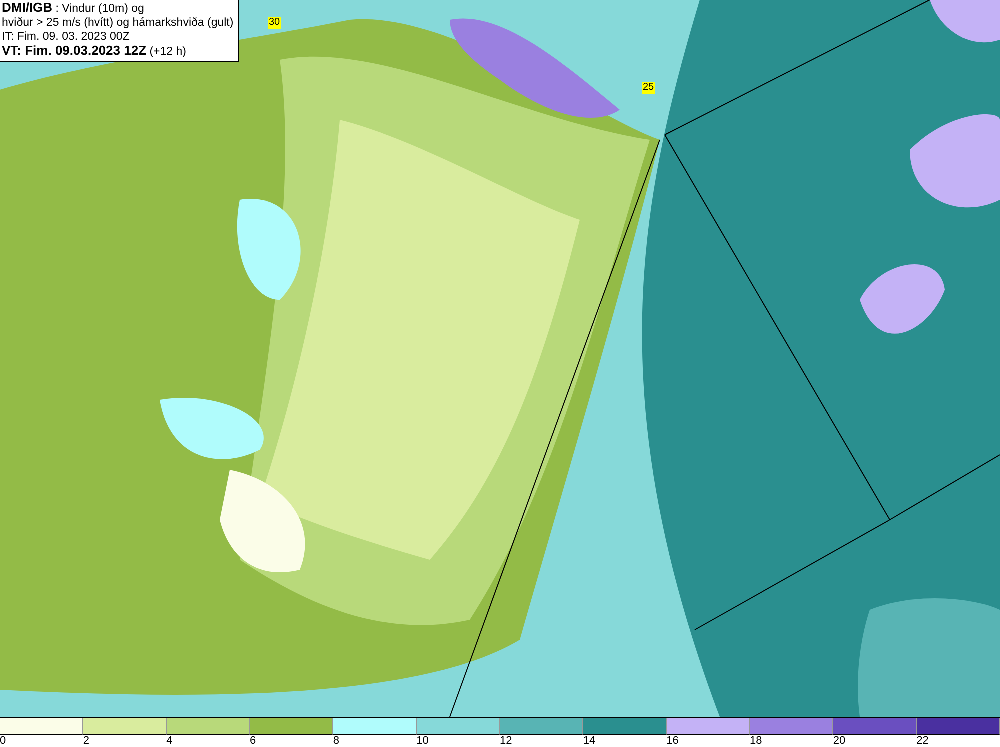  I want to click on title-line: VT: Fim. 09.03.2023 12Z (+12 h), so click(95, 51).